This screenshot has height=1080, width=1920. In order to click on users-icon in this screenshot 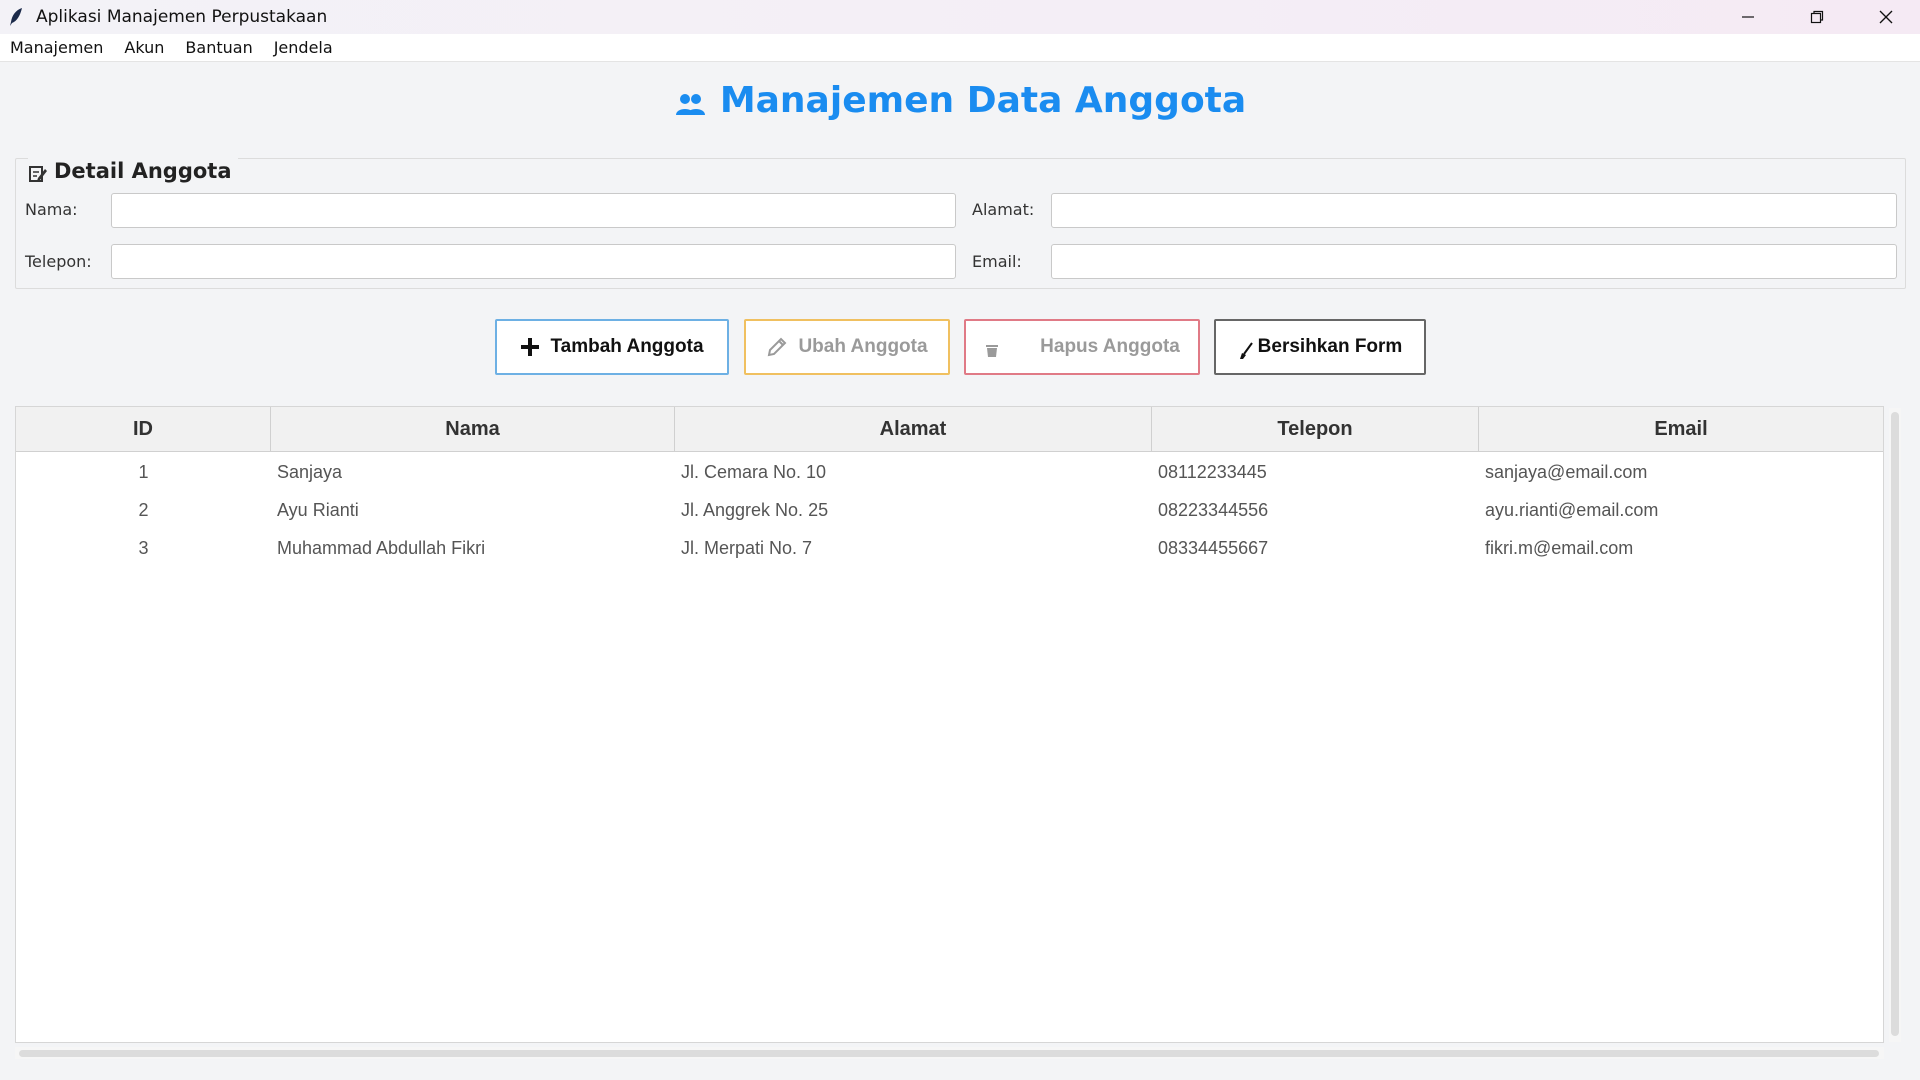, I will do `click(690, 104)`.